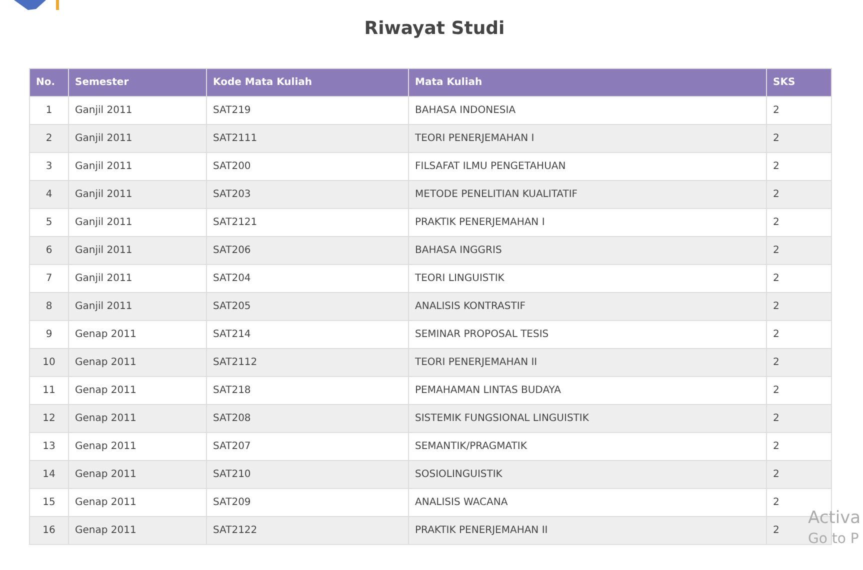  What do you see at coordinates (307, 530) in the screenshot?
I see `table-cell: SAT2122` at bounding box center [307, 530].